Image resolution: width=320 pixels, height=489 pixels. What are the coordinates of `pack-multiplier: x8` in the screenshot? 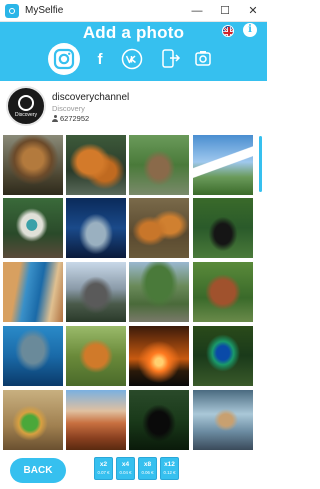 It's located at (147, 464).